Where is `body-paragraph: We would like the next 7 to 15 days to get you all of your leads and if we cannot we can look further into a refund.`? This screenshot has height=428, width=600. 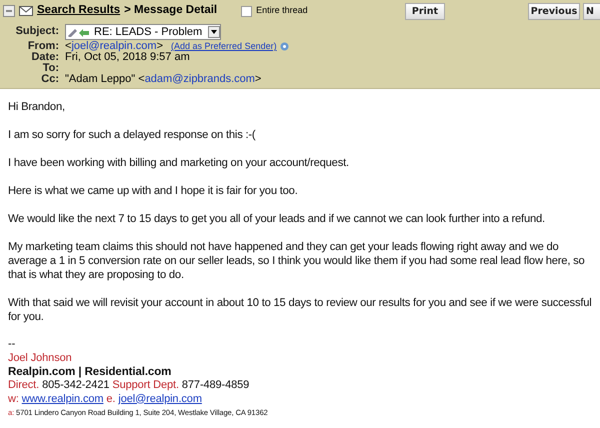 body-paragraph: We would like the next 7 to 15 days to get you all of your leads and if we cannot we can look further into a refund. is located at coordinates (277, 219).